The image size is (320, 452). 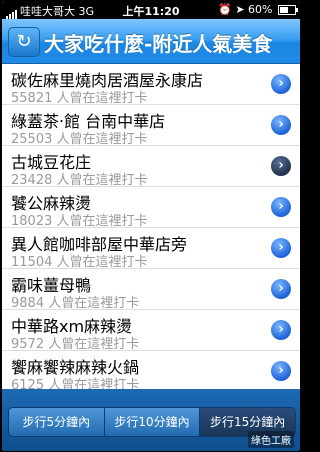 What do you see at coordinates (225, 9) in the screenshot?
I see `alarm-icon: ⏰` at bounding box center [225, 9].